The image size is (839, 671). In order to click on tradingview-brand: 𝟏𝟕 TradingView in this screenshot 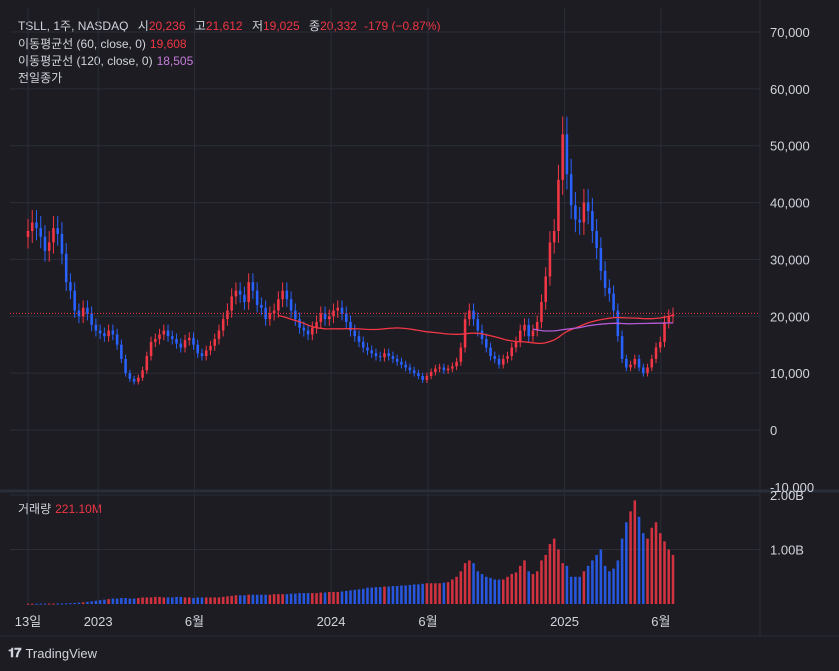, I will do `click(52, 653)`.